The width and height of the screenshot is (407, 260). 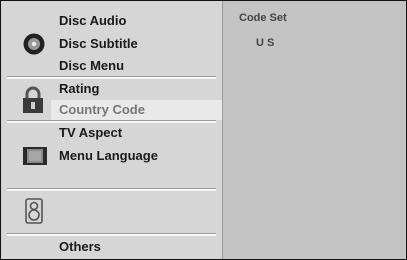 I want to click on menu-item-disc-menu: Disc Menu, so click(x=91, y=66).